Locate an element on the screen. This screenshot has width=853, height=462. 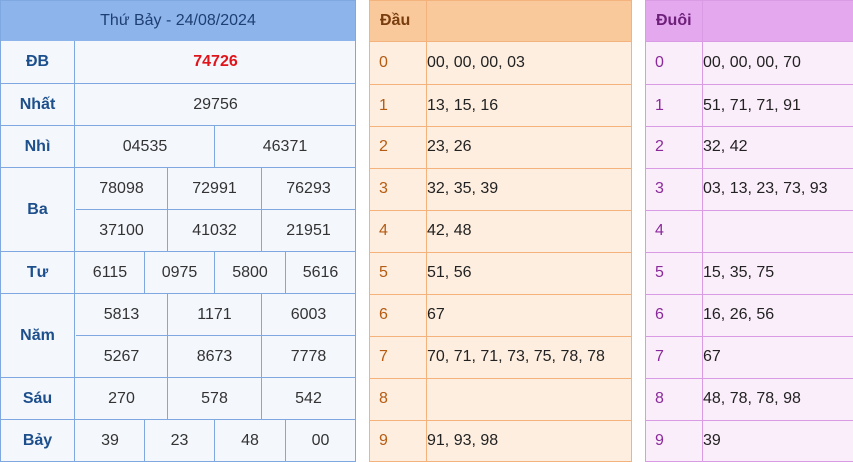
prize-bay-number: 39 is located at coordinates (110, 440).